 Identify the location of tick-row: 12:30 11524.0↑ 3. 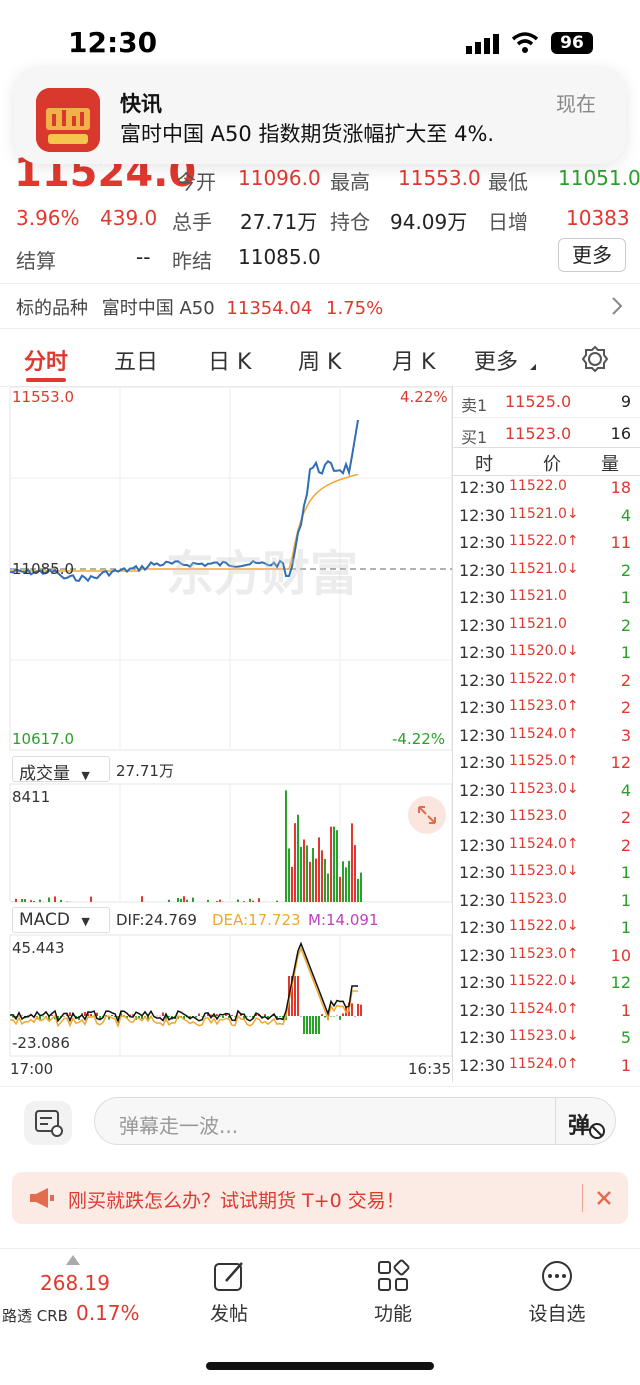
(548, 739).